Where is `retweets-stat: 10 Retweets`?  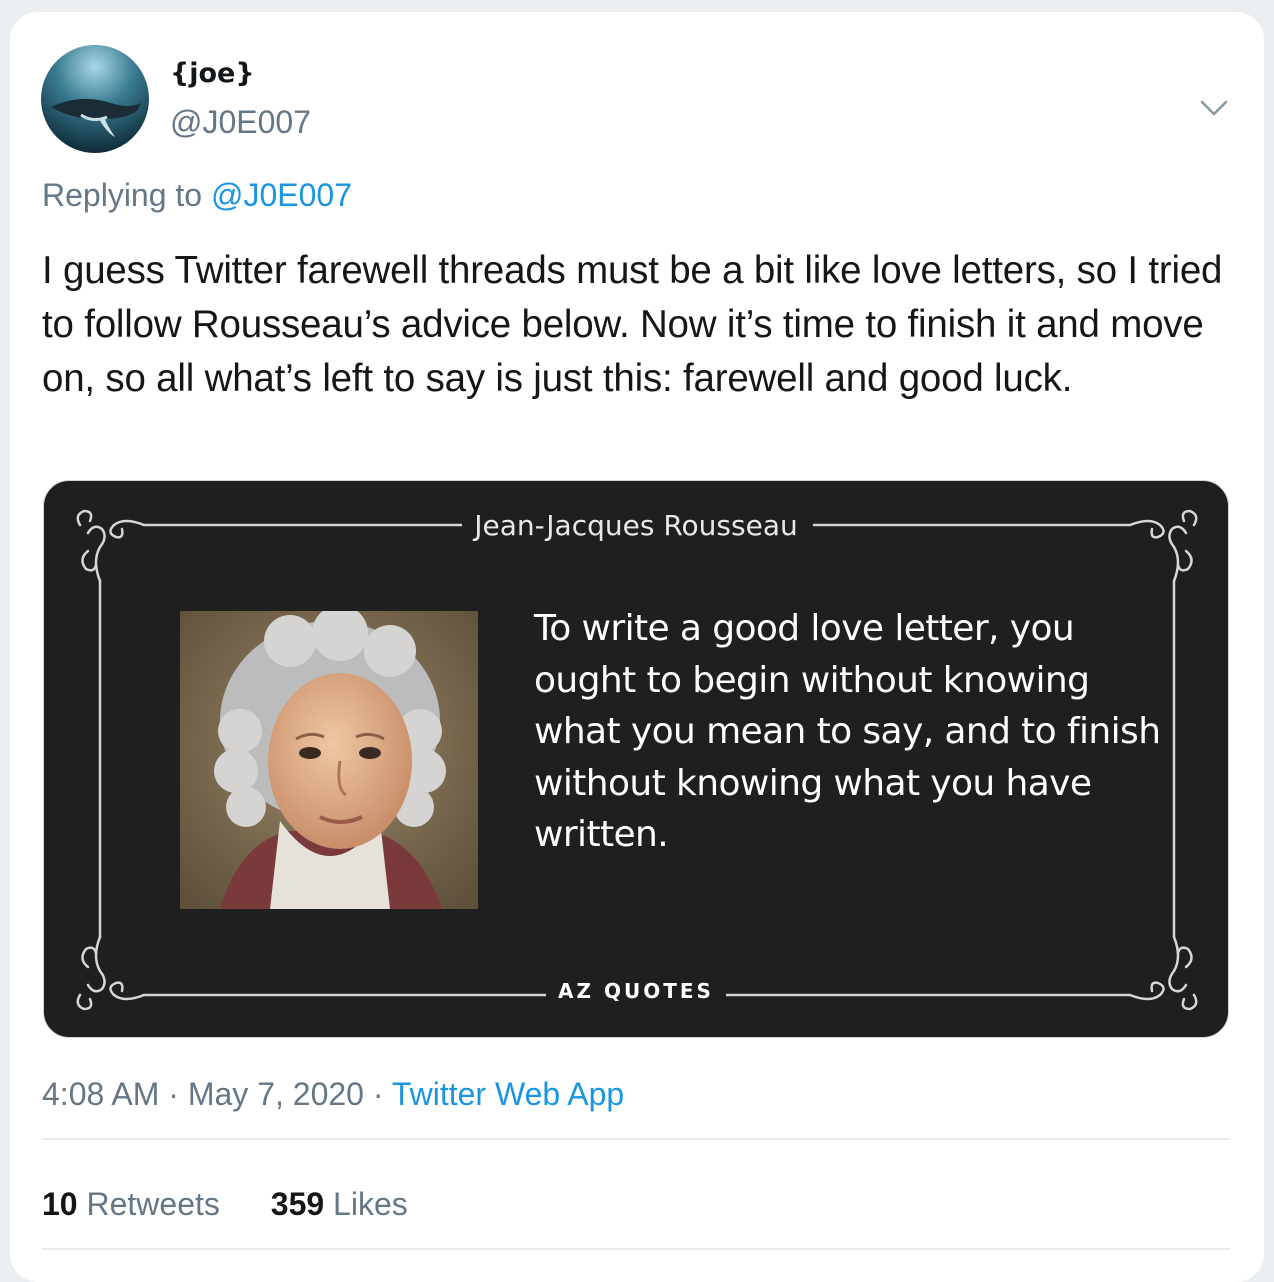
retweets-stat: 10 Retweets is located at coordinates (131, 1204).